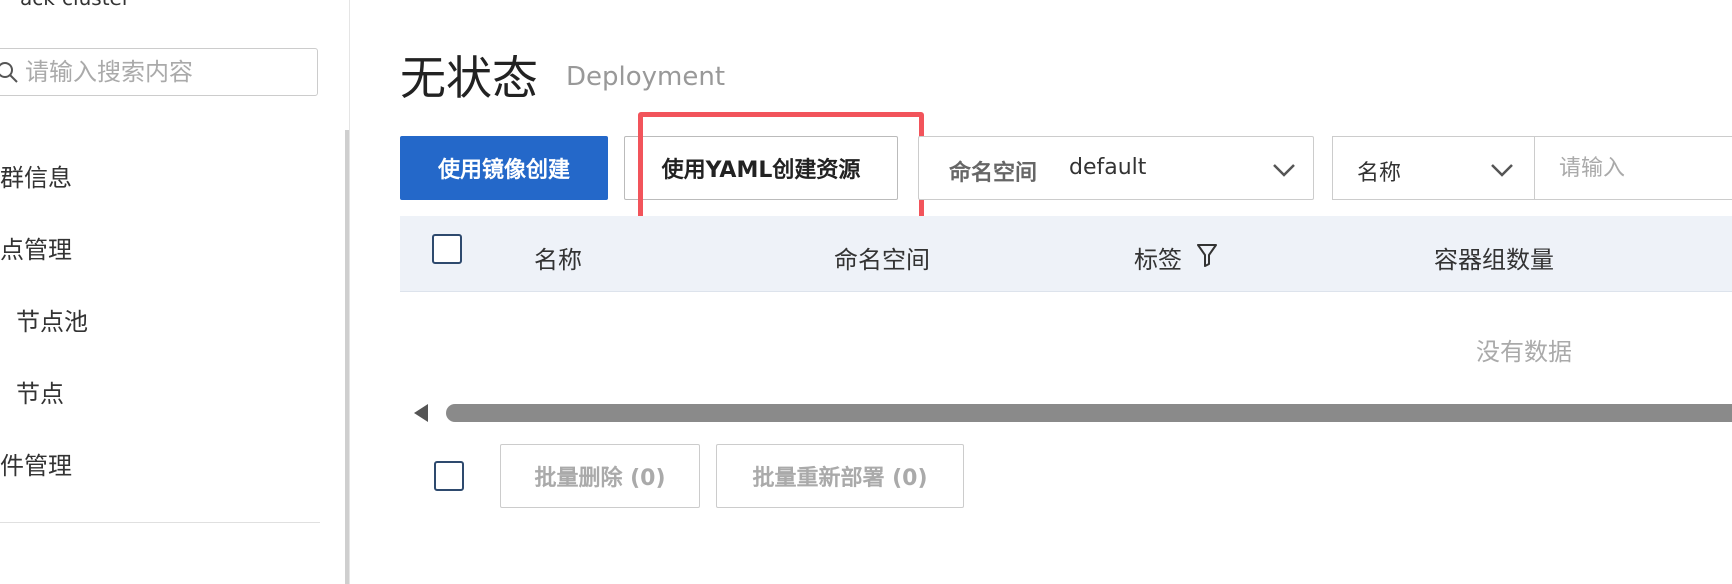  What do you see at coordinates (160, 522) in the screenshot?
I see `sidebar-divider` at bounding box center [160, 522].